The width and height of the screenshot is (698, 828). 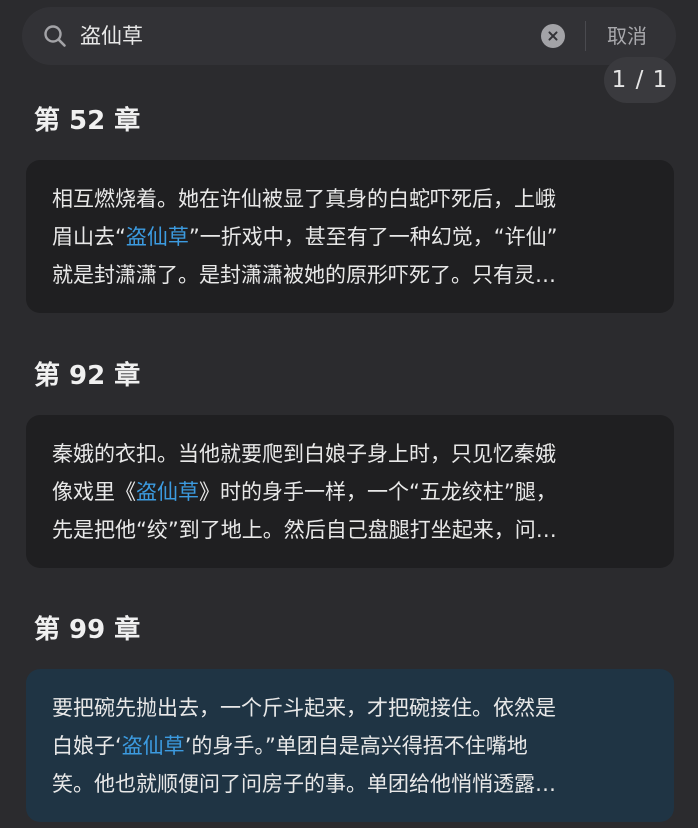 I want to click on chapter-title: 第 52 章, so click(x=87, y=121).